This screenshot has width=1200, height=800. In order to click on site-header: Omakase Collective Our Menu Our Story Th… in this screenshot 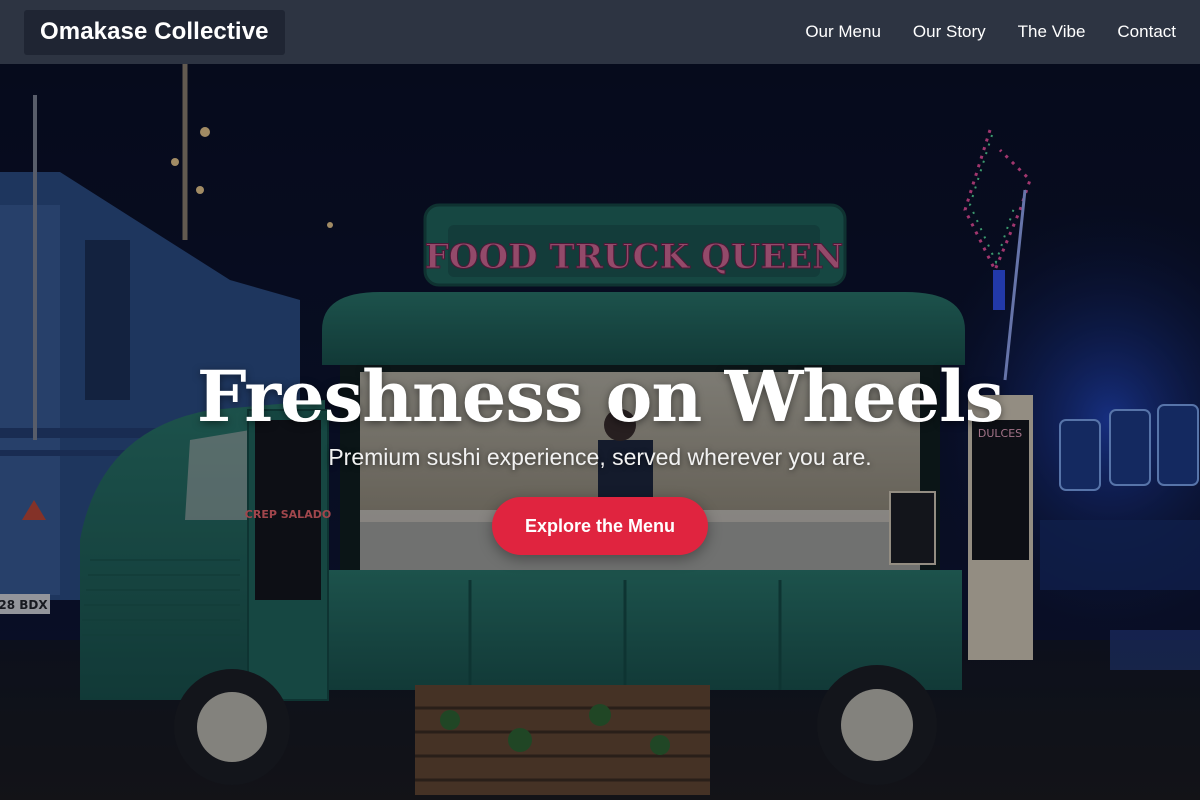, I will do `click(600, 32)`.